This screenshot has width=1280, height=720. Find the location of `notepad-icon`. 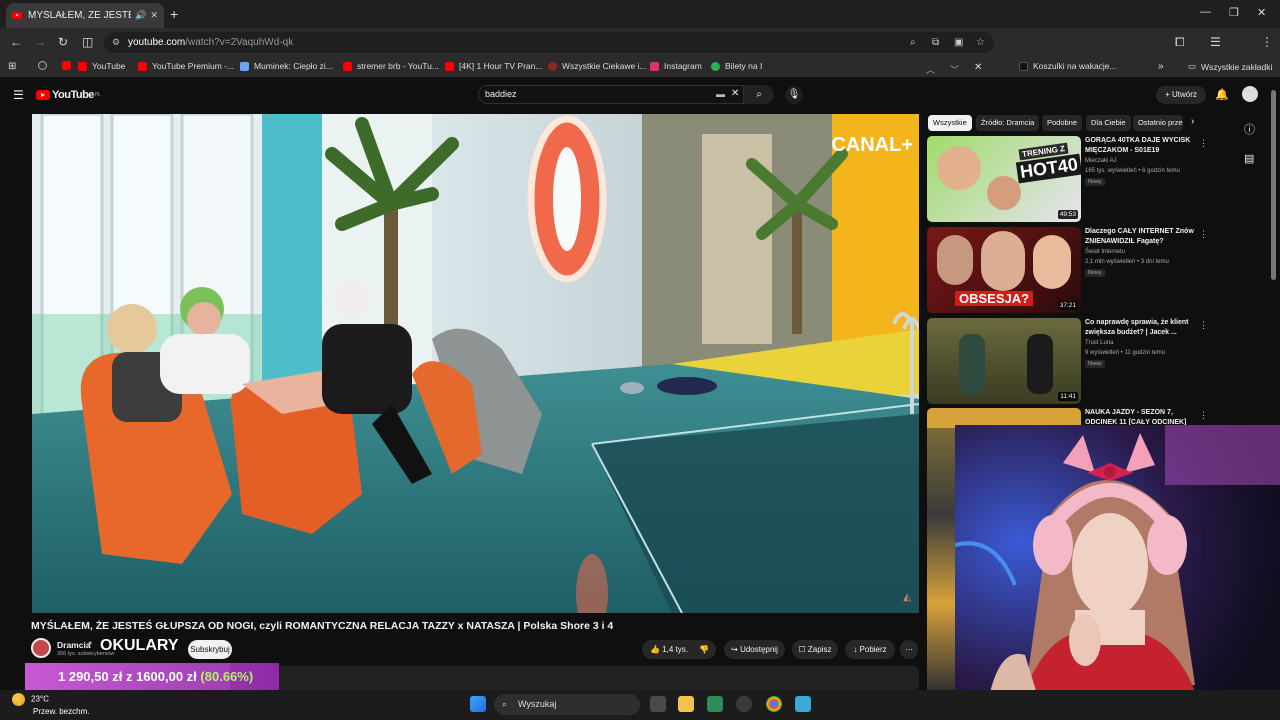

notepad-icon is located at coordinates (803, 704).